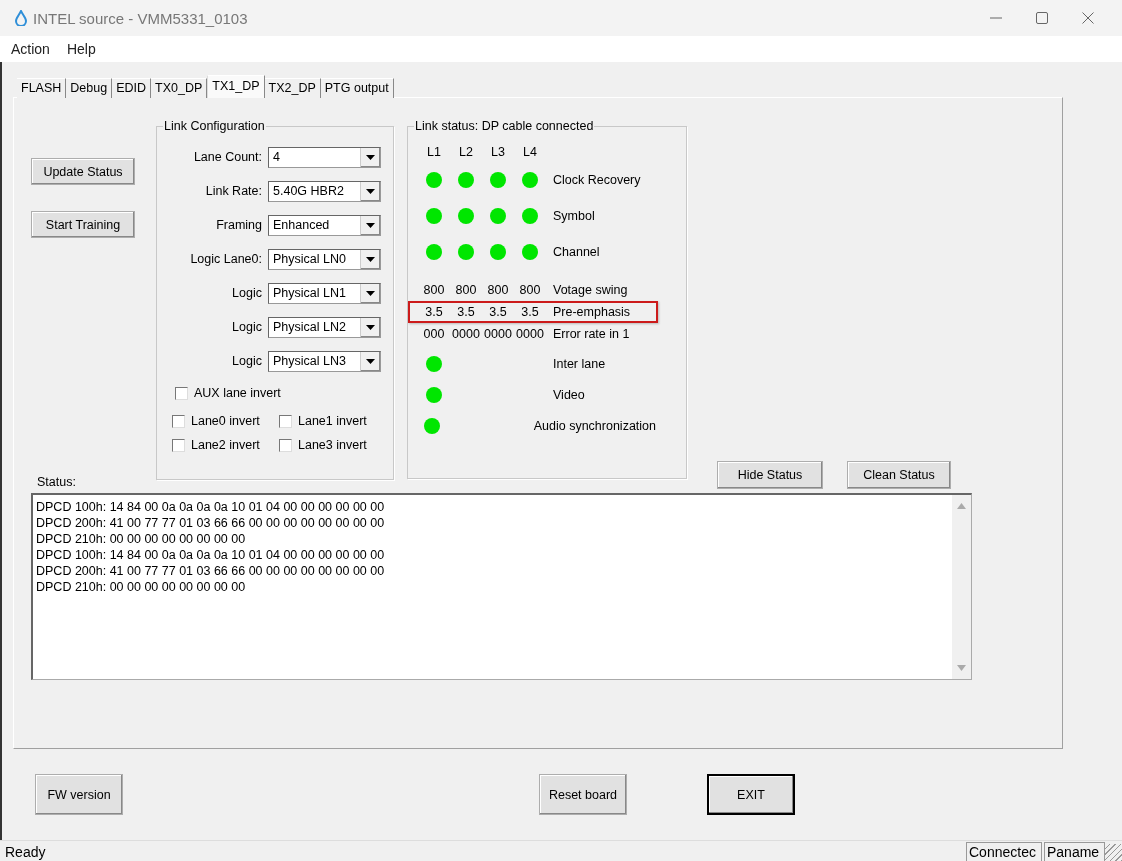 Image resolution: width=1122 pixels, height=861 pixels. What do you see at coordinates (504, 126) in the screenshot?
I see `group-title: Link status: DP cable connected` at bounding box center [504, 126].